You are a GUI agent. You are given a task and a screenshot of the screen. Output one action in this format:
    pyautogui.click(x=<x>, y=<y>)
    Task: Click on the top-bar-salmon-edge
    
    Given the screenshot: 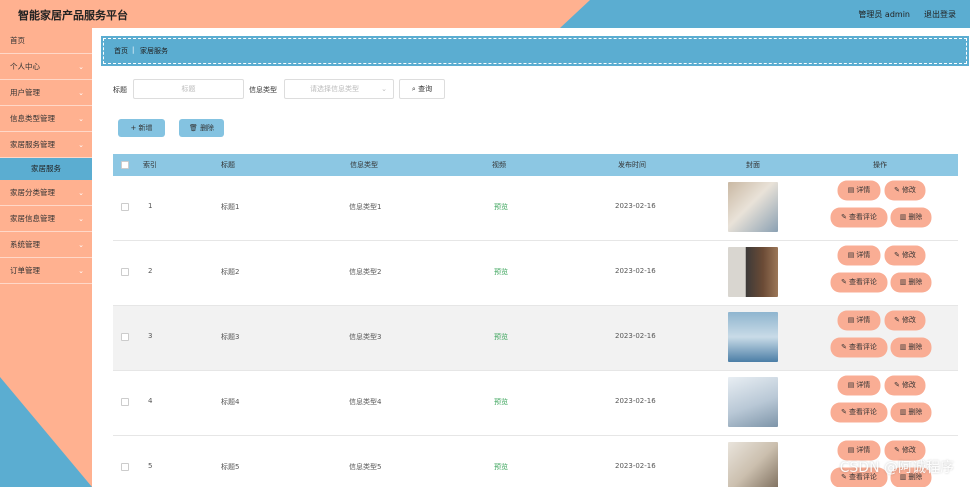 What is the action you would take?
    pyautogui.click(x=575, y=14)
    